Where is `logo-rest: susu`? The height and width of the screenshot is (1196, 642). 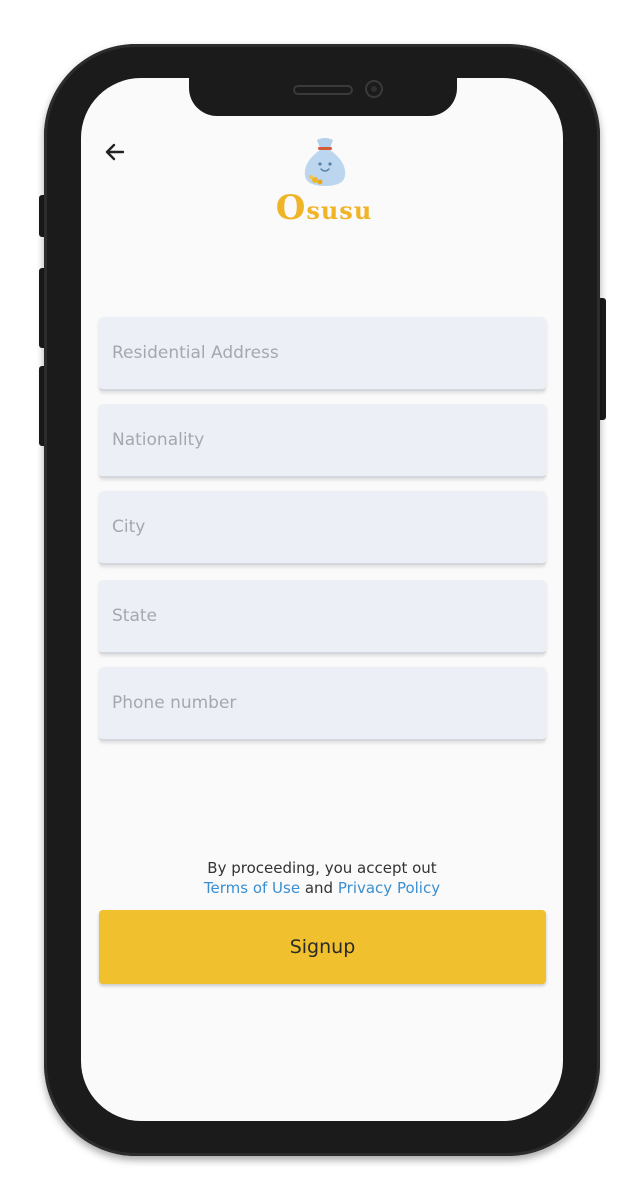
logo-rest: susu is located at coordinates (339, 210).